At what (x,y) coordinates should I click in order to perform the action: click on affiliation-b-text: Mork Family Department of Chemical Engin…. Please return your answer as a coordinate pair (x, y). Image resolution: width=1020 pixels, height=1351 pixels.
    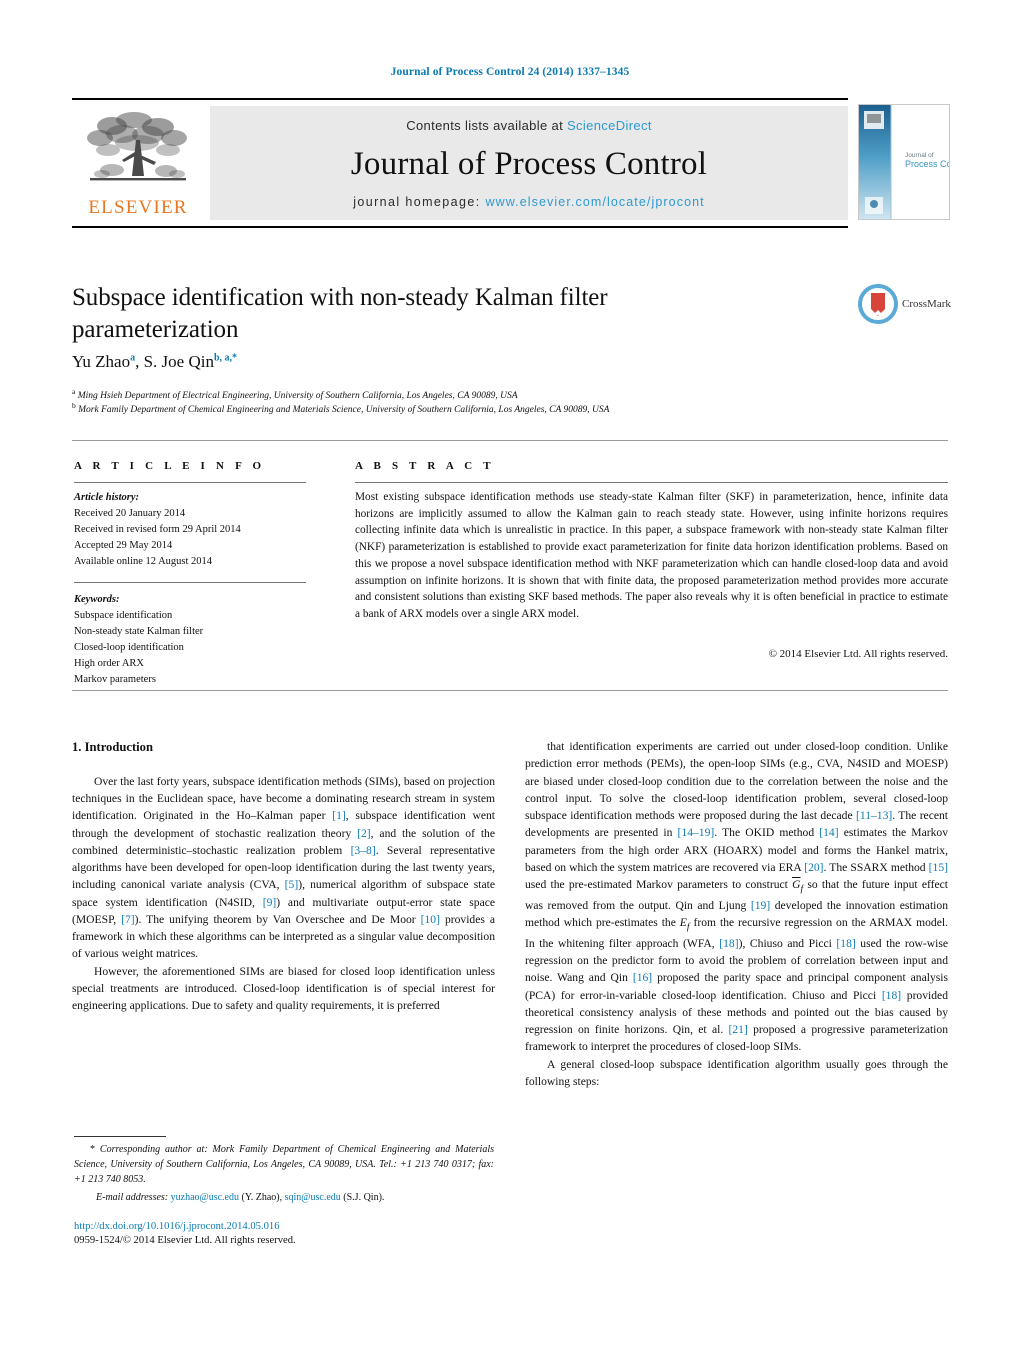
    Looking at the image, I should click on (344, 410).